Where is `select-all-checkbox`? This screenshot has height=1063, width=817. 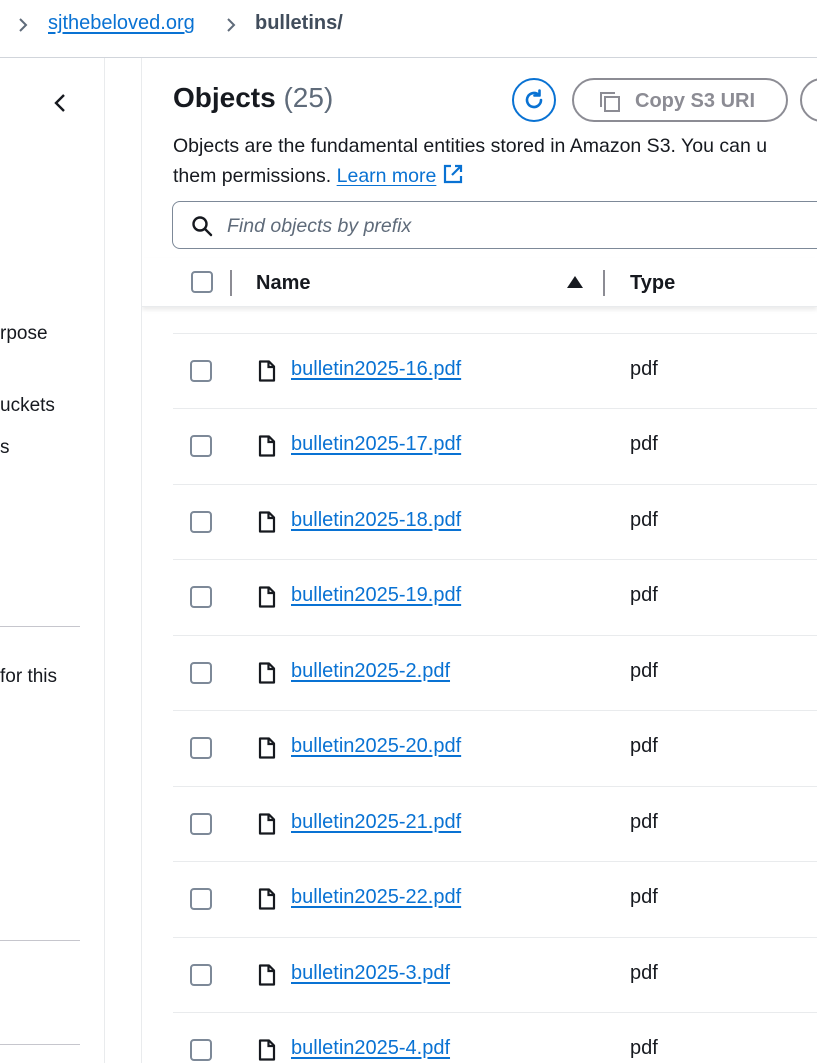 select-all-checkbox is located at coordinates (202, 282).